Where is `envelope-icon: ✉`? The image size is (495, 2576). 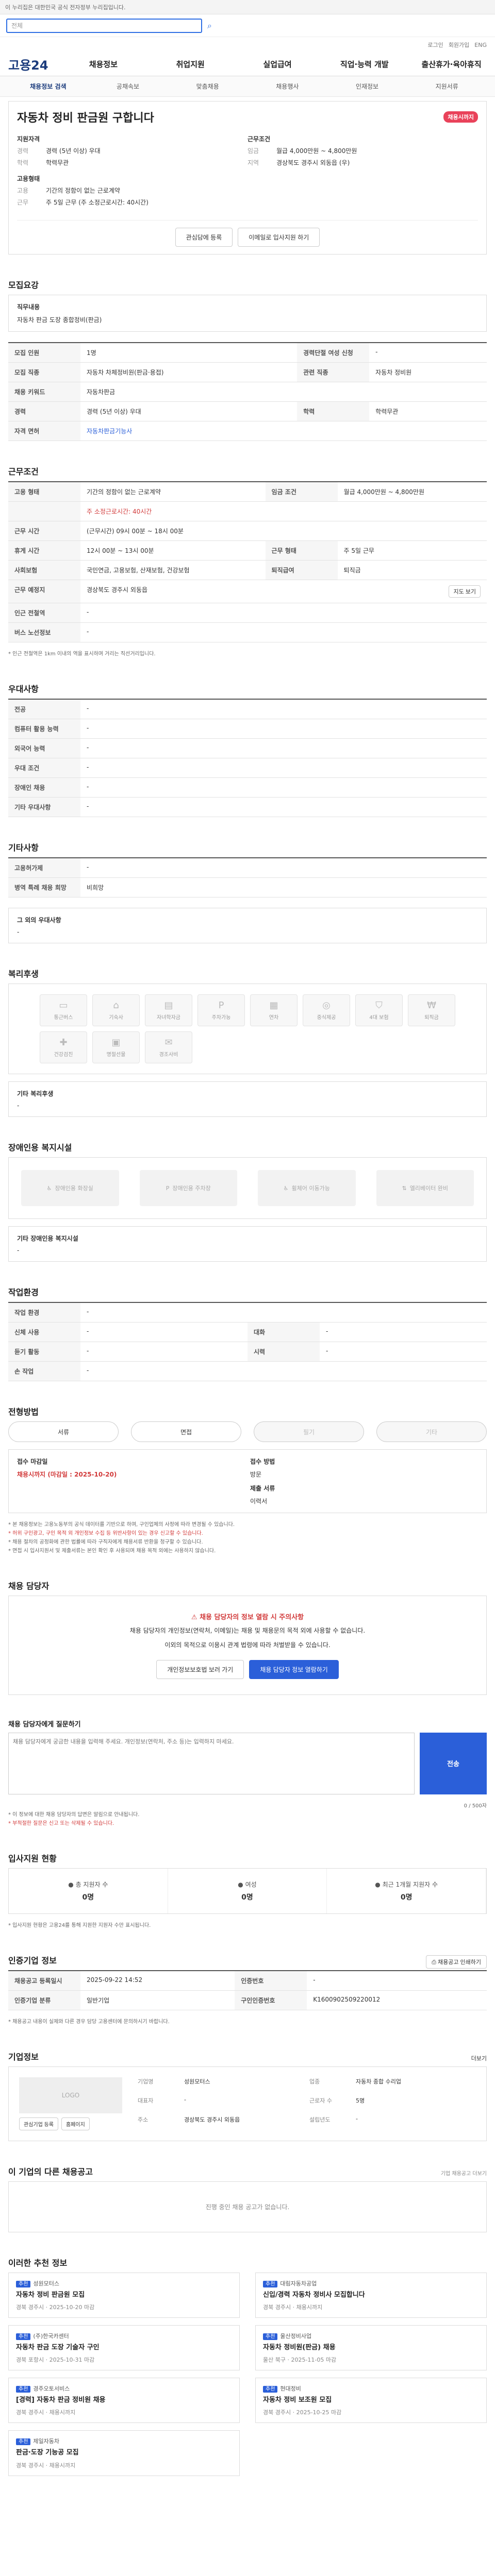 envelope-icon: ✉ is located at coordinates (168, 1042).